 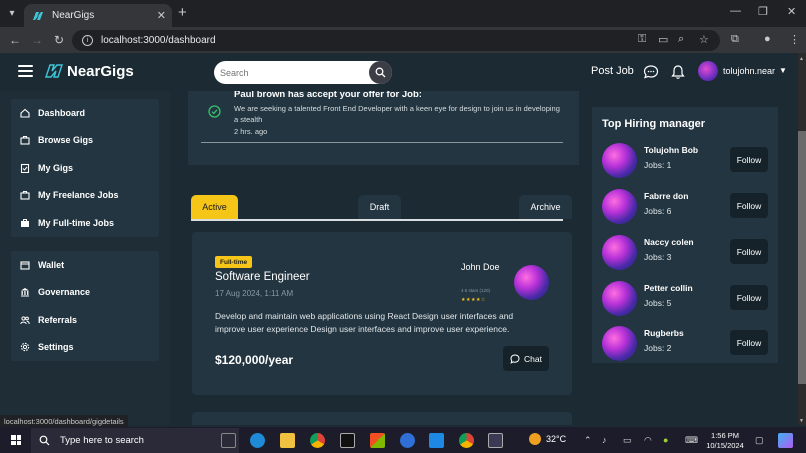 What do you see at coordinates (16, 440) in the screenshot?
I see `windows-start-icon` at bounding box center [16, 440].